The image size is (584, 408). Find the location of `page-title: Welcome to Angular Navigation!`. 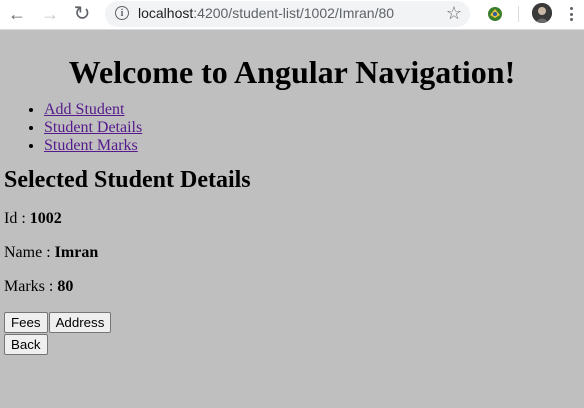

page-title: Welcome to Angular Navigation! is located at coordinates (292, 72).